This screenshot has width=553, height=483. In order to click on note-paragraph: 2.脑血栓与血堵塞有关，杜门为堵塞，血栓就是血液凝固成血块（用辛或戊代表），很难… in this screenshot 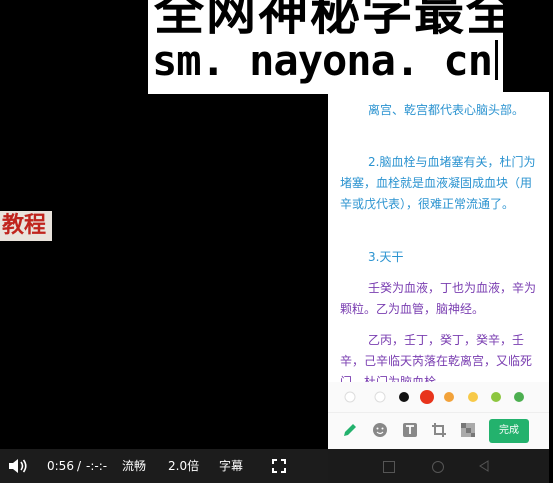, I will do `click(438, 183)`.